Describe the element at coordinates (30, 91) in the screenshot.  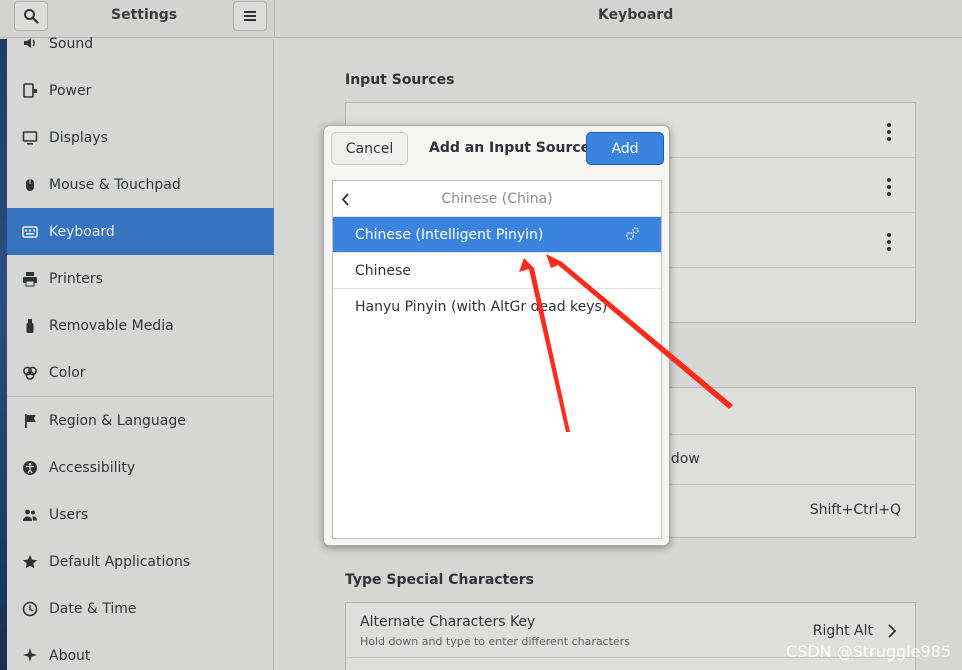
I see `power-plug-icon` at that location.